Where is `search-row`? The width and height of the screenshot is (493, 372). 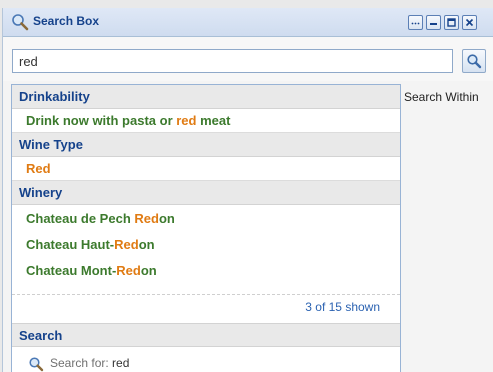 search-row is located at coordinates (248, 59).